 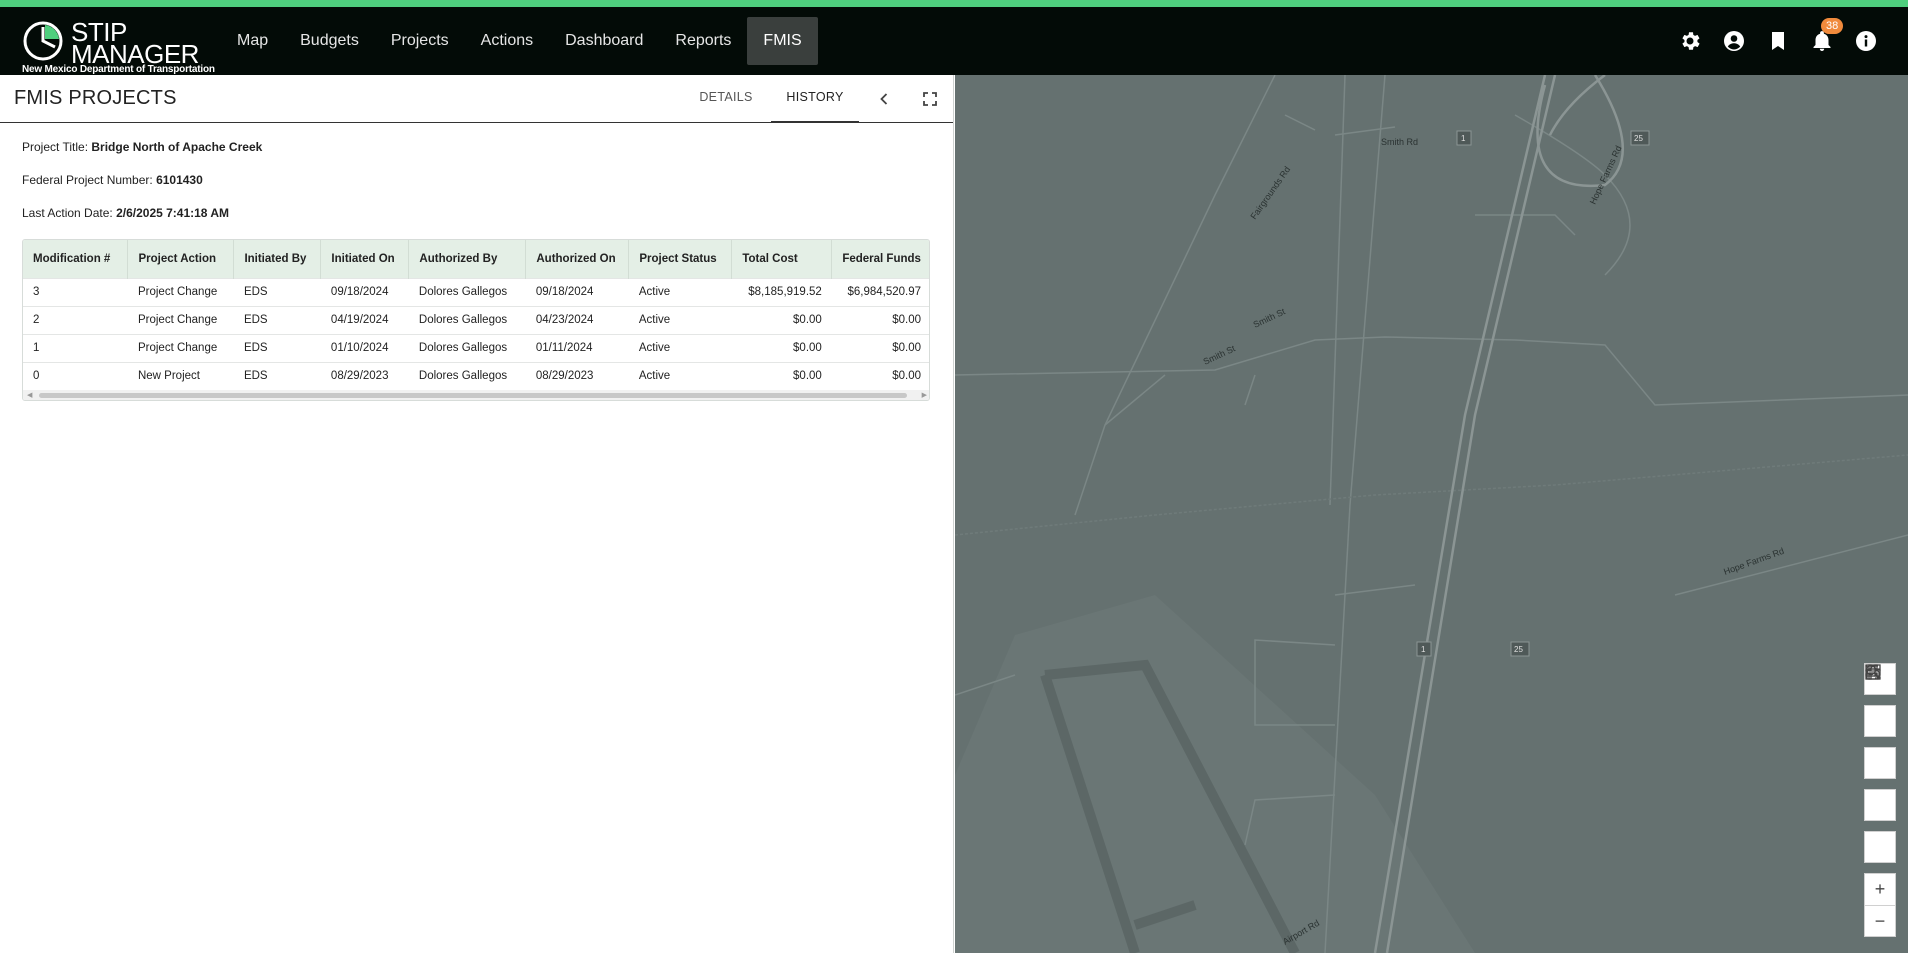 I want to click on last-action-date-field: Last Action Date: 2/6/2025 7:41:18 AM, so click(x=125, y=213).